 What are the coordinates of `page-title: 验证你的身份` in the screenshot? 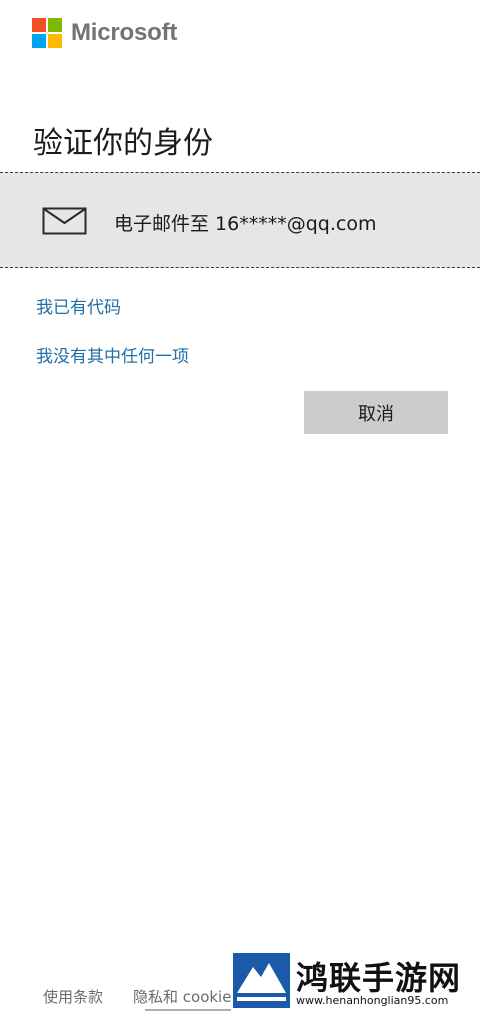 It's located at (123, 143).